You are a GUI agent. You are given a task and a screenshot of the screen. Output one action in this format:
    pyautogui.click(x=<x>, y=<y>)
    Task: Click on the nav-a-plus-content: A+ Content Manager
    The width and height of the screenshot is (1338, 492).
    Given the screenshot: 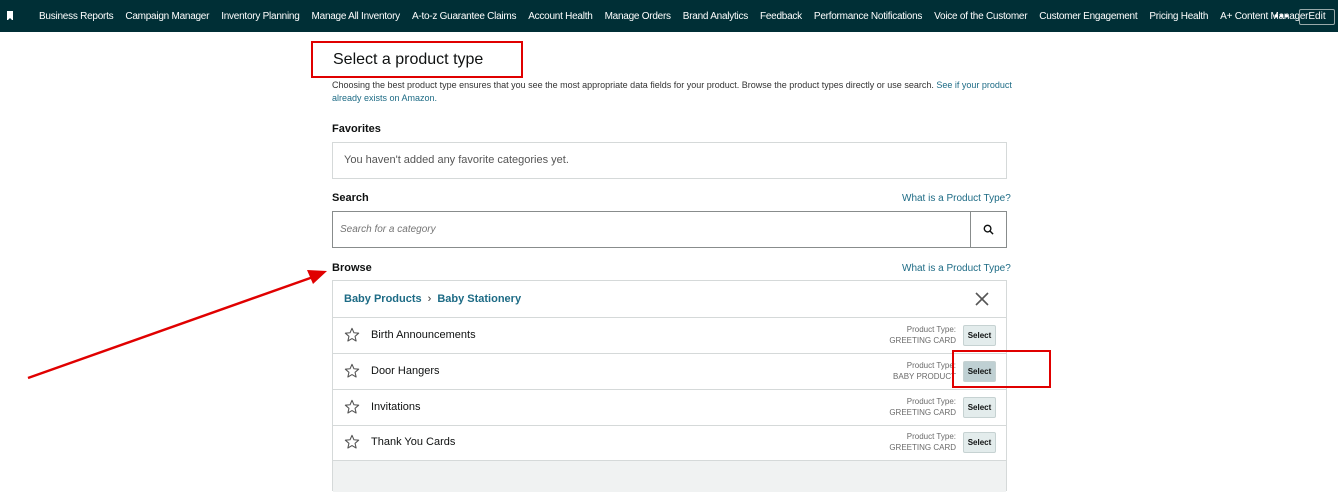 What is the action you would take?
    pyautogui.click(x=1264, y=16)
    